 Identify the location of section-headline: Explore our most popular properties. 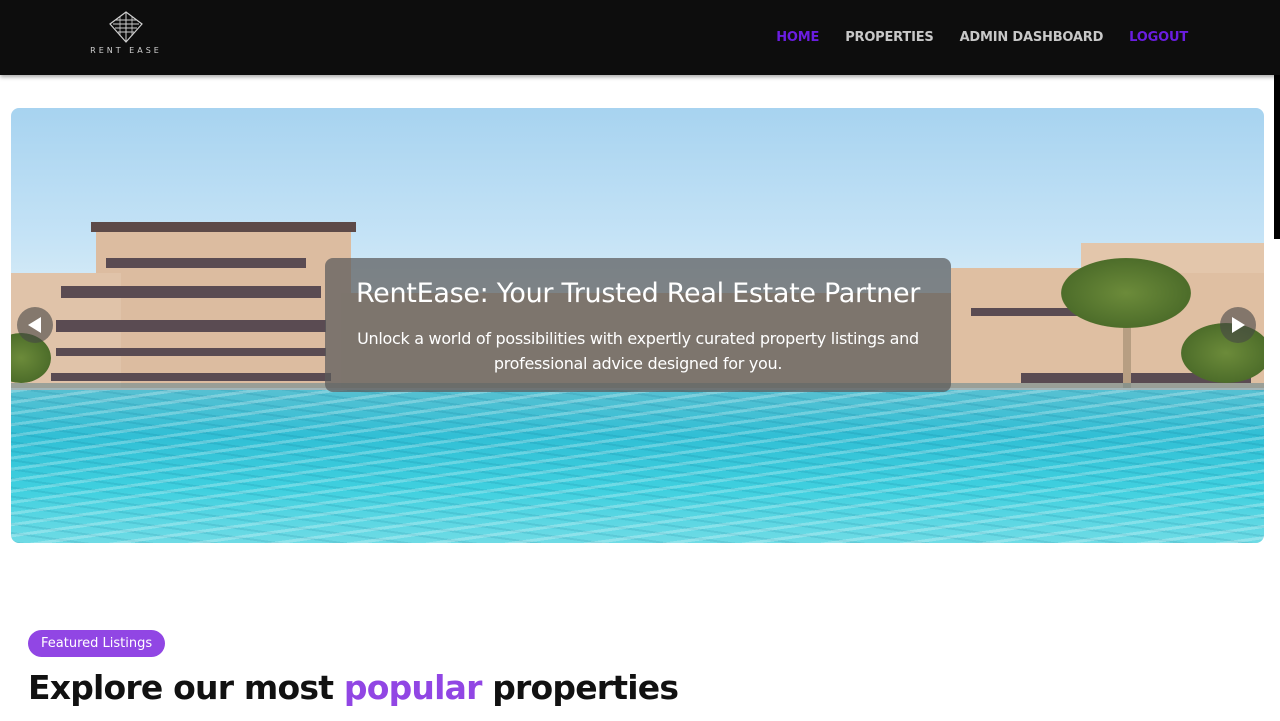
(353, 687).